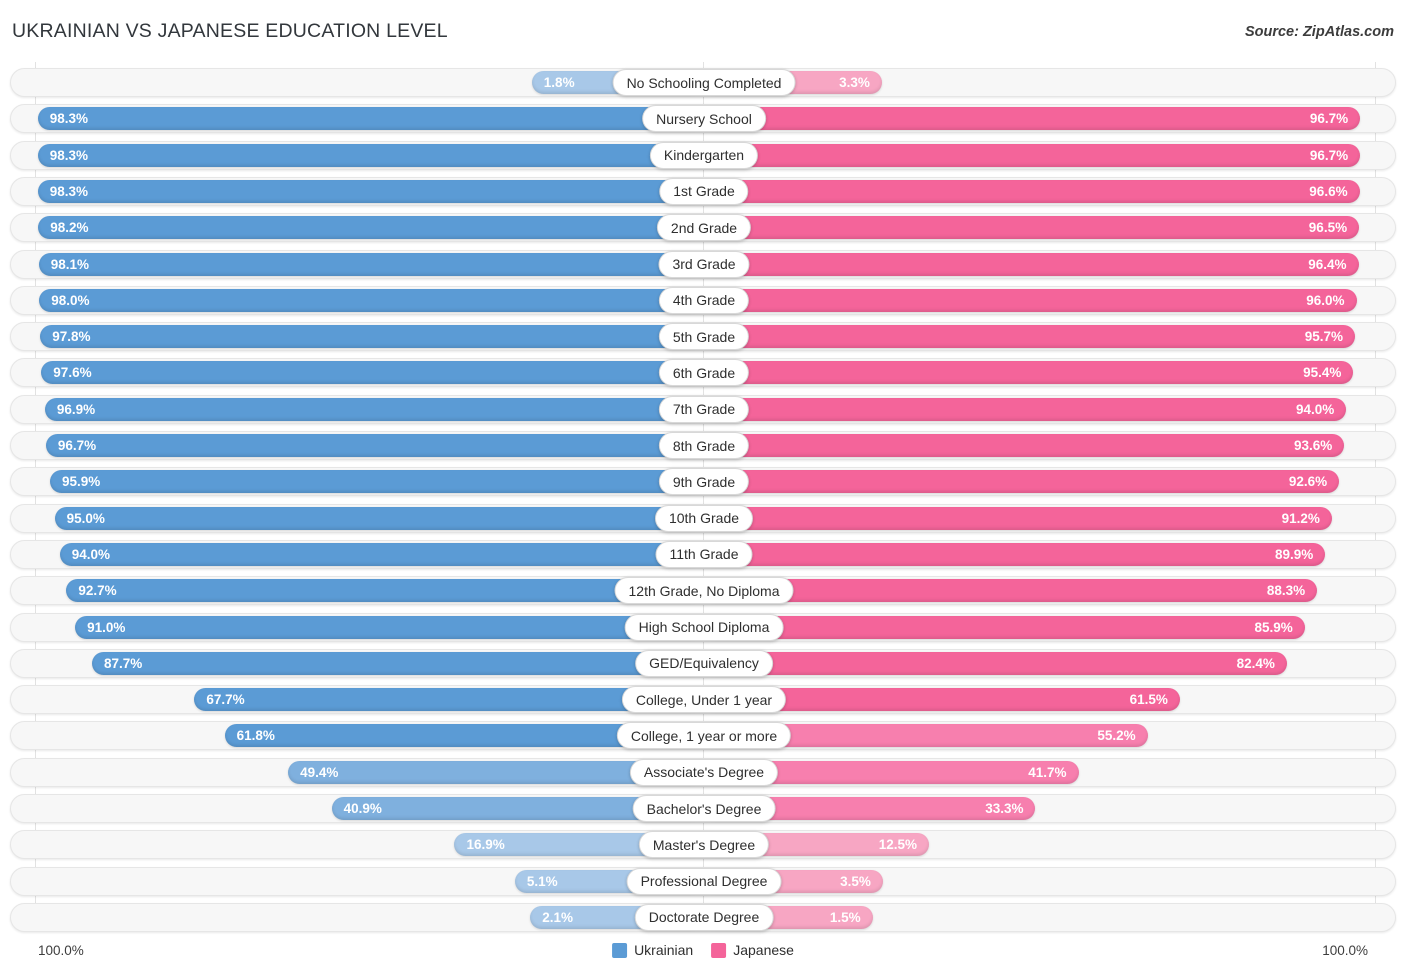  Describe the element at coordinates (1322, 373) in the screenshot. I see `bar-value-japanese: 95.4%` at that location.